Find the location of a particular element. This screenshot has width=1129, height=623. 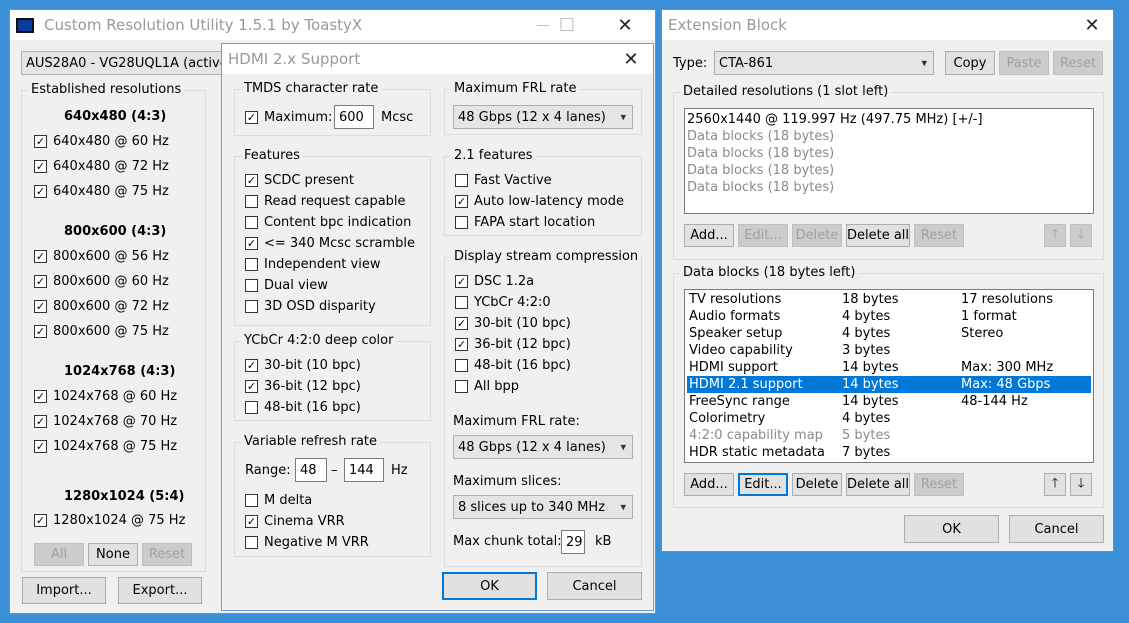

detailed-delete-button: Delete is located at coordinates (817, 235).